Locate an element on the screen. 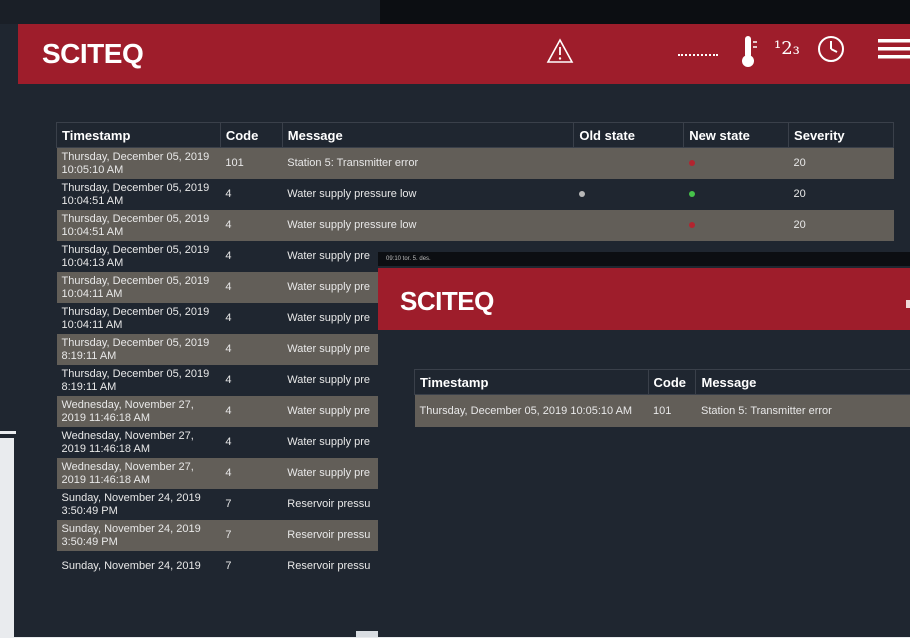 The height and width of the screenshot is (638, 910). status-bar: 09:10 tor. 5. des. is located at coordinates (644, 259).